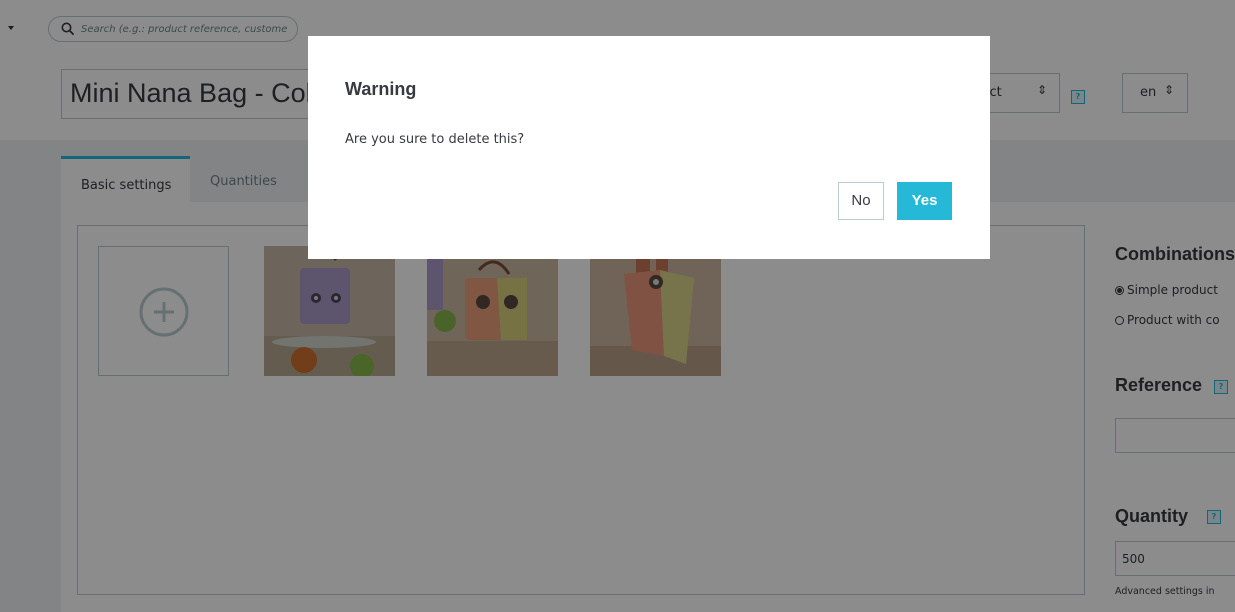 The height and width of the screenshot is (612, 1235). What do you see at coordinates (435, 139) in the screenshot?
I see `dialog-message: Are you sure to delete this?` at bounding box center [435, 139].